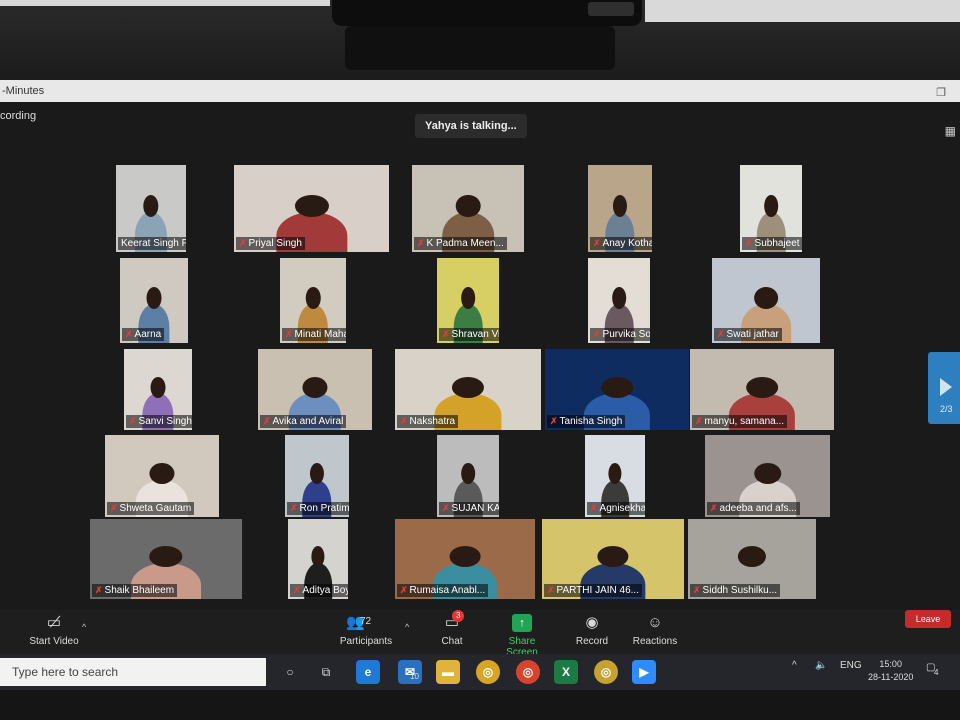 The image size is (960, 720). What do you see at coordinates (771, 208) in the screenshot?
I see `participant-video-tile: ✗Subhajeet Mitra` at bounding box center [771, 208].